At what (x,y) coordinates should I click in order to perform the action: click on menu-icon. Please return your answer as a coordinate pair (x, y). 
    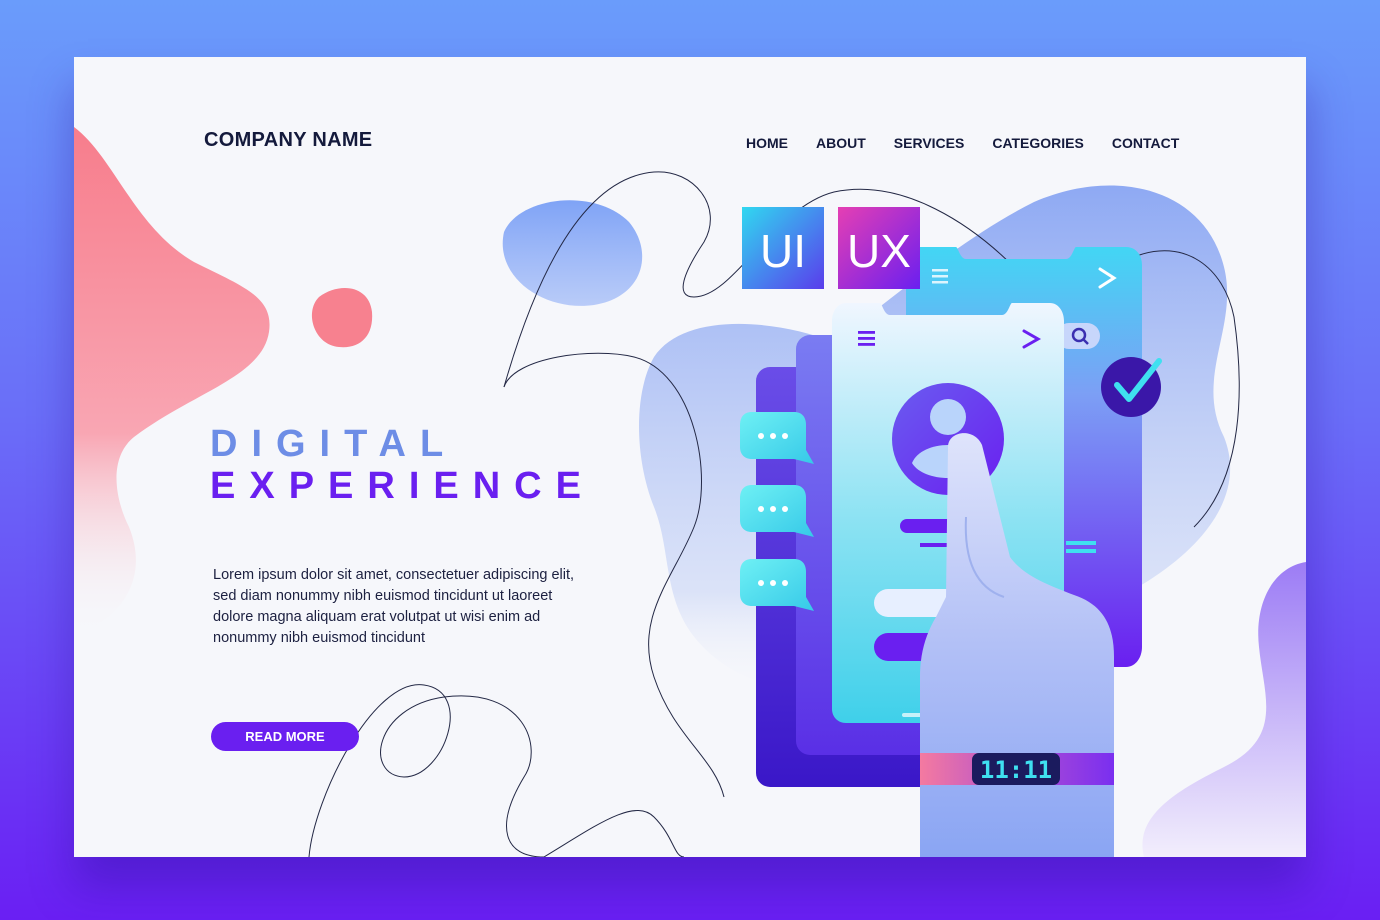
    Looking at the image, I should click on (866, 332).